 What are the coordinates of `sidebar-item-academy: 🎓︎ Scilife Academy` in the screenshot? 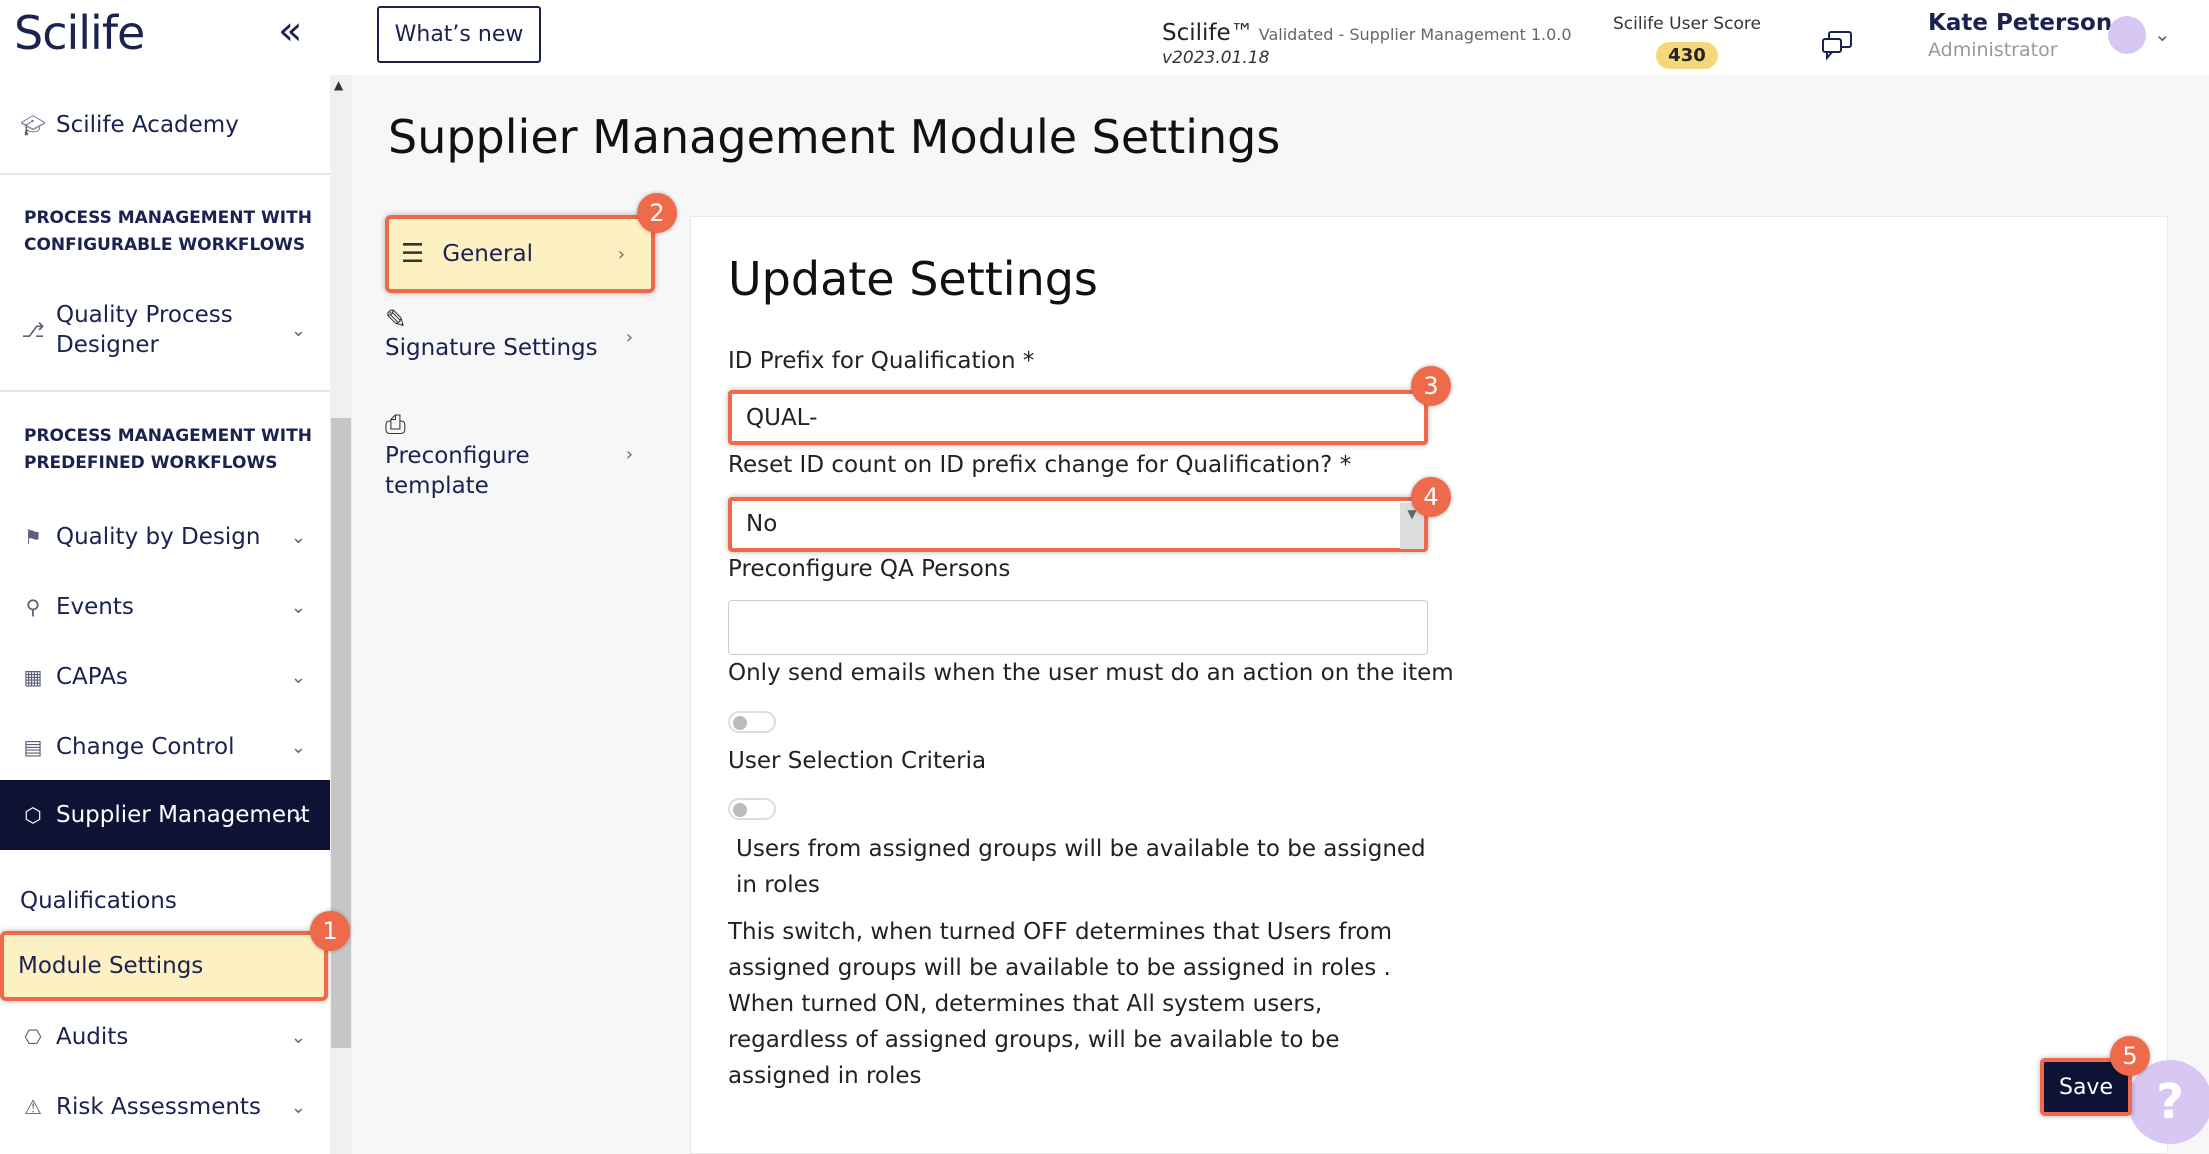 It's located at (165, 125).